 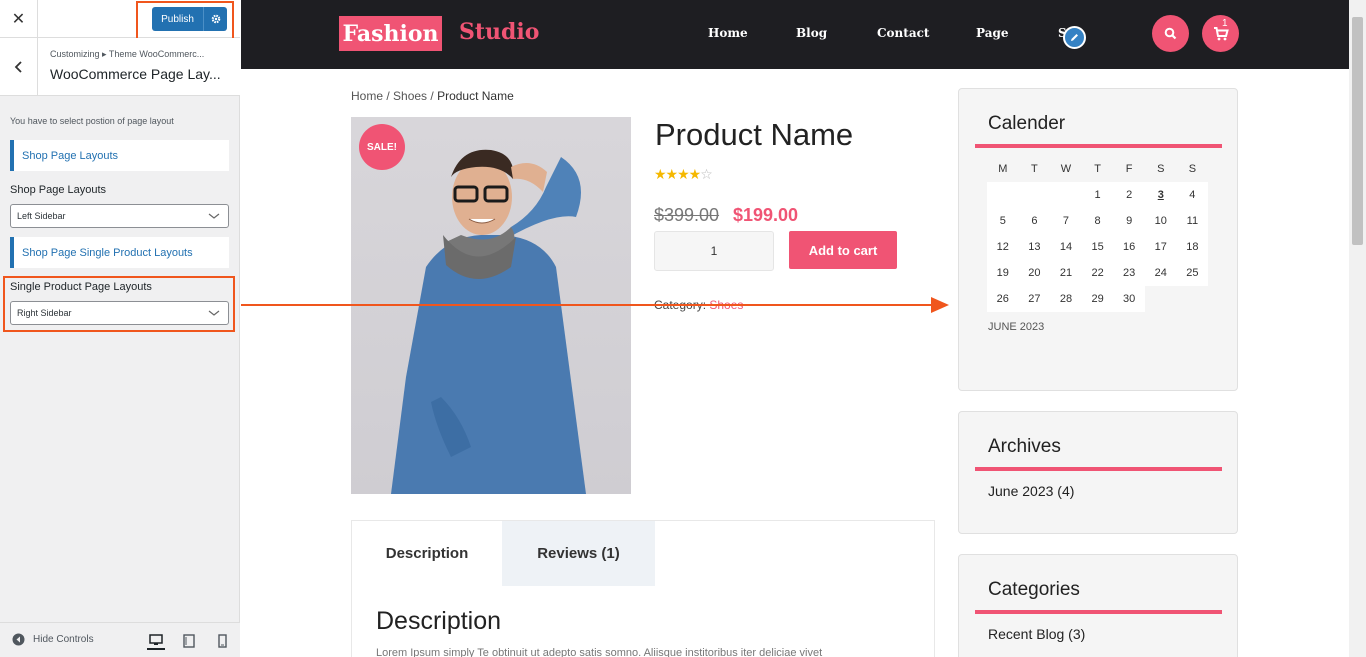 What do you see at coordinates (189, 641) in the screenshot?
I see `tablet-preview-icon` at bounding box center [189, 641].